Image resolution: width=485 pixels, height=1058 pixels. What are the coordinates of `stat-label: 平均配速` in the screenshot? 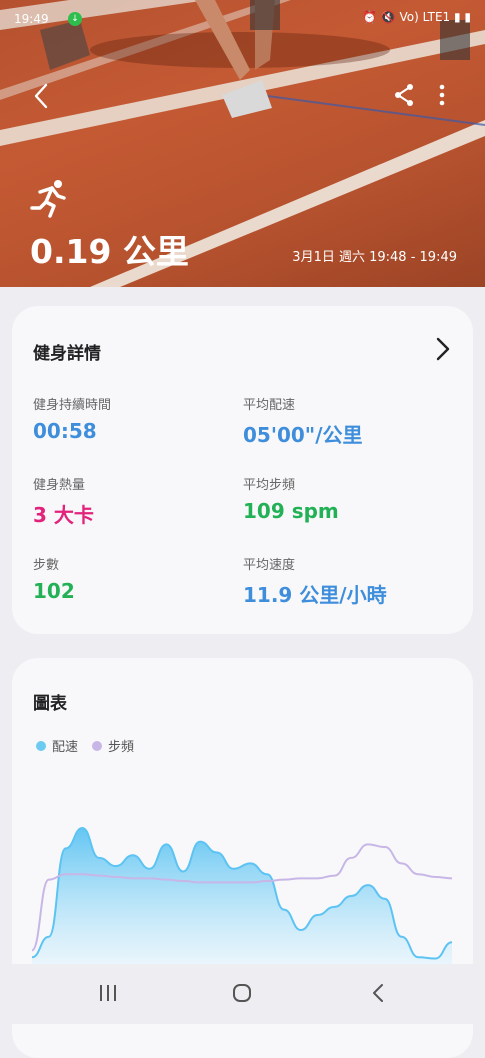 It's located at (269, 405).